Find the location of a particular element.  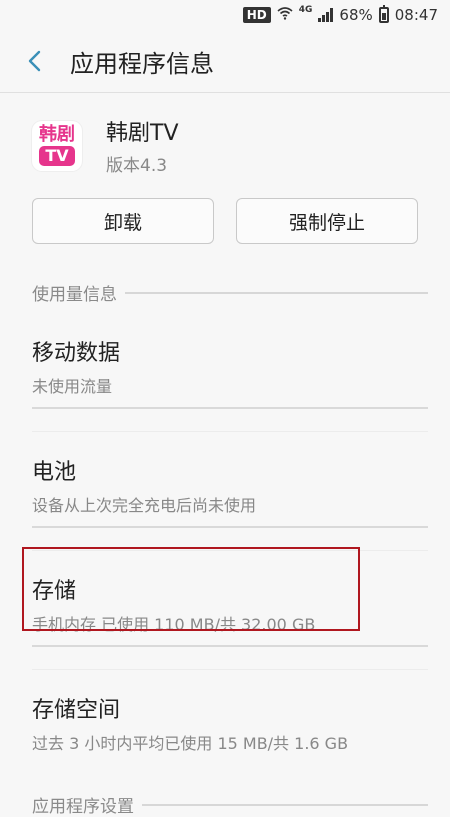

status-bar: HD 4G 68% 08:47 is located at coordinates (225, 15).